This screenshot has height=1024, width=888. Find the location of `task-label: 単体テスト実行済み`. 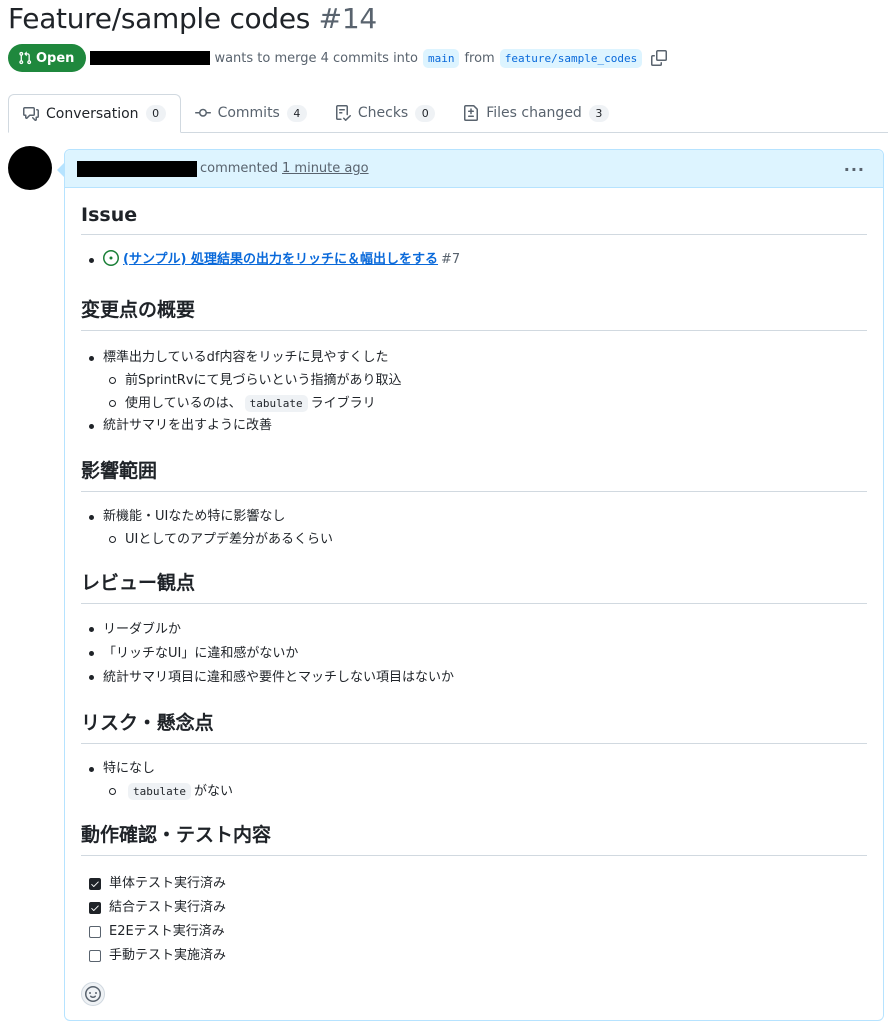

task-label: 単体テスト実行済み is located at coordinates (168, 883).